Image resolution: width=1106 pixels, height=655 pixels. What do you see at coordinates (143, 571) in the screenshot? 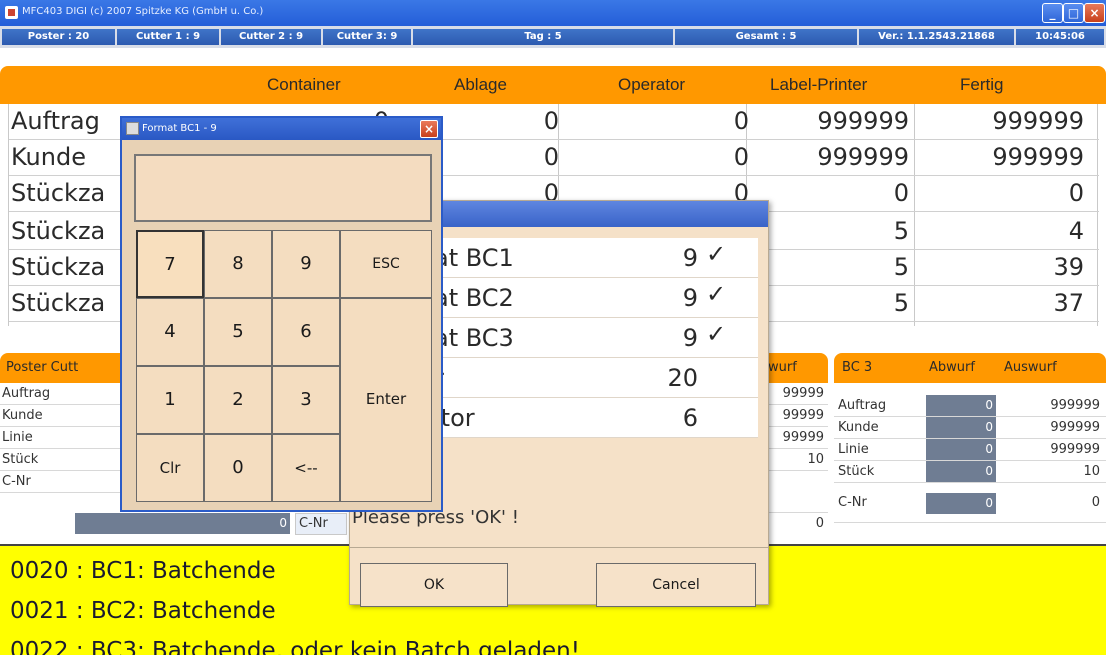
I see `log-line: 0020 : BC1: Batchende` at bounding box center [143, 571].